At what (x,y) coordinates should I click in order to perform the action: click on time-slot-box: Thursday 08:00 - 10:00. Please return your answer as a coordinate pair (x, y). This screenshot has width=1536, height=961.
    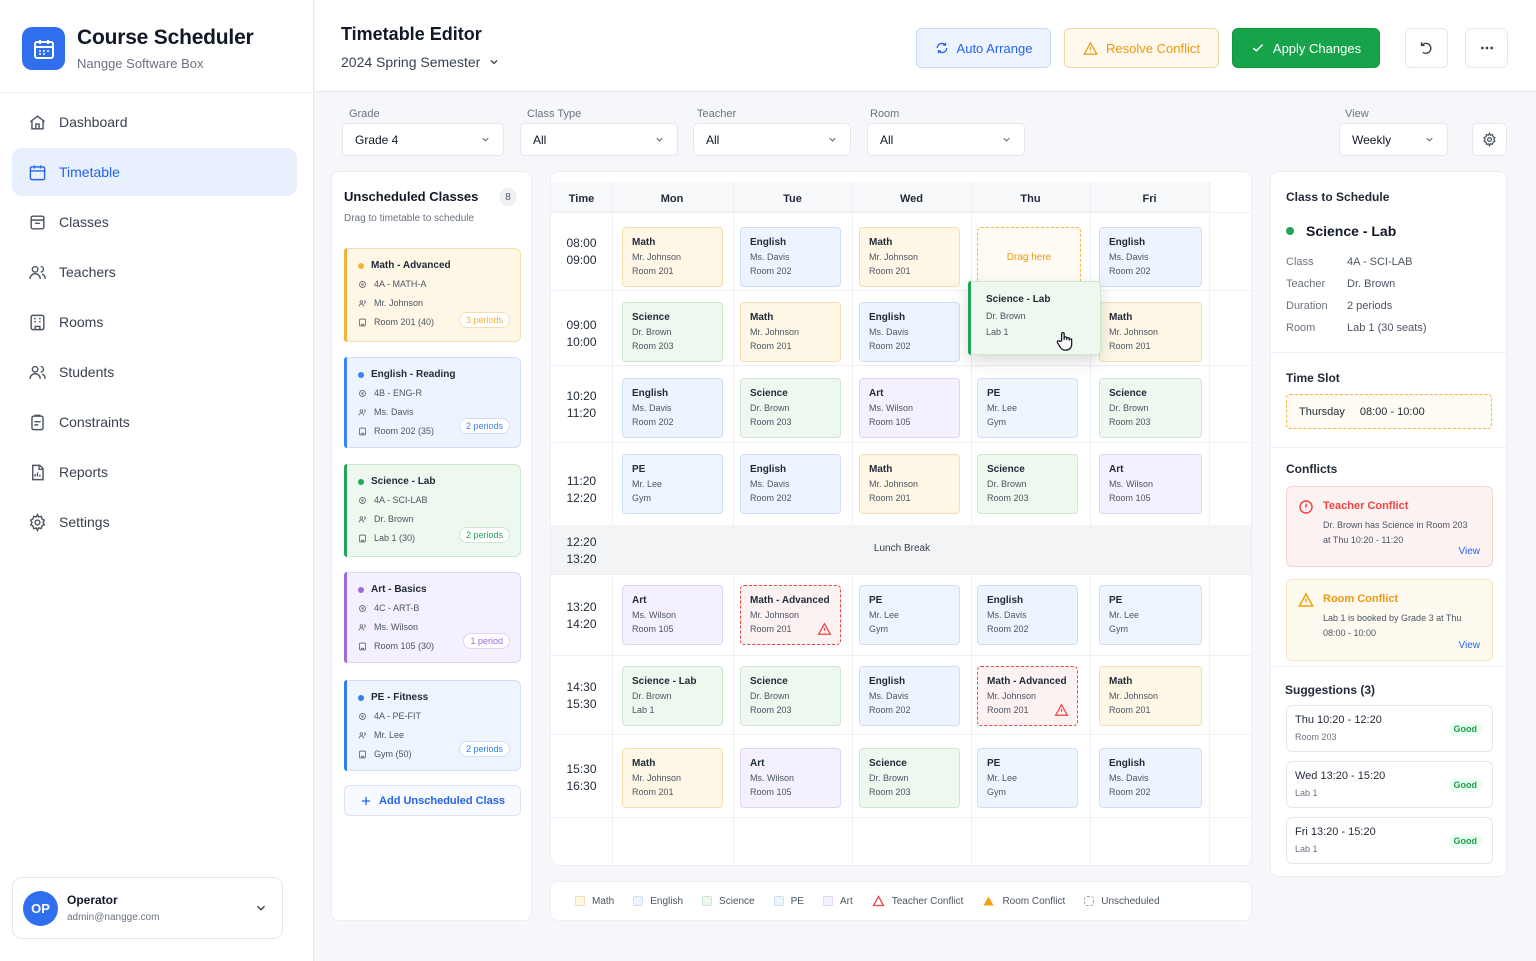
    Looking at the image, I should click on (1389, 411).